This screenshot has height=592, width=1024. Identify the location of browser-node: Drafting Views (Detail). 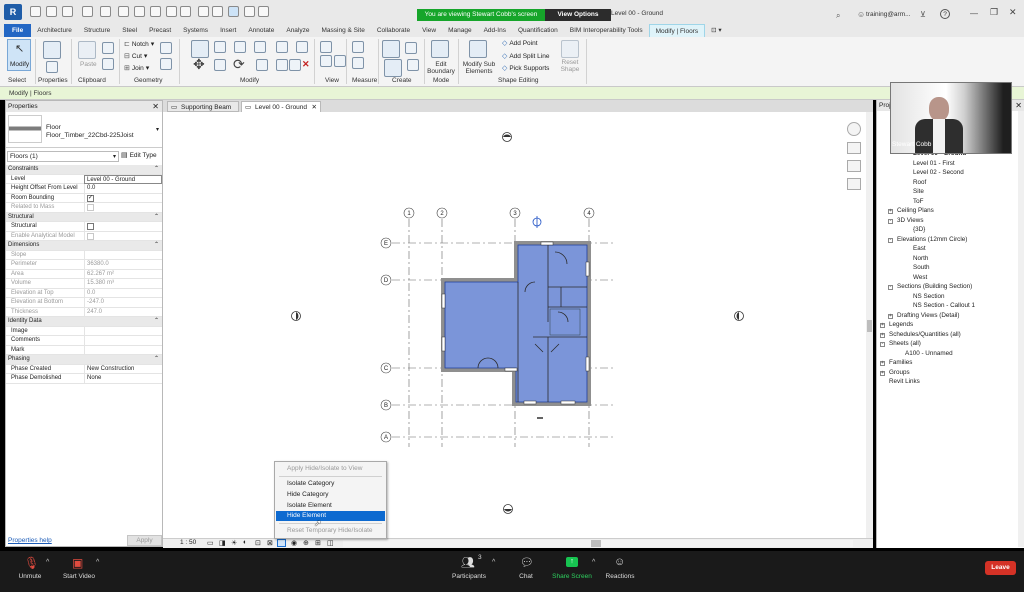
(928, 315).